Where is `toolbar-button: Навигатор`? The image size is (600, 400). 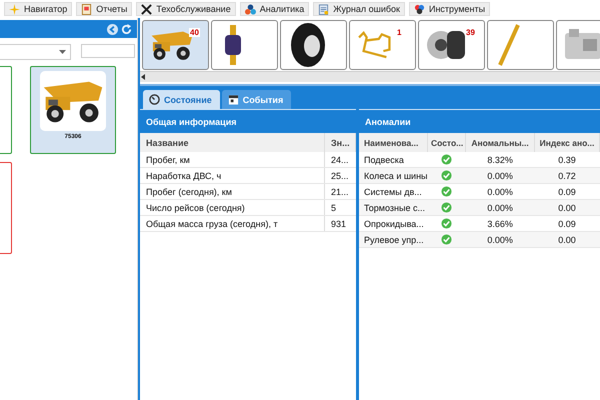 toolbar-button: Навигатор is located at coordinates (38, 9).